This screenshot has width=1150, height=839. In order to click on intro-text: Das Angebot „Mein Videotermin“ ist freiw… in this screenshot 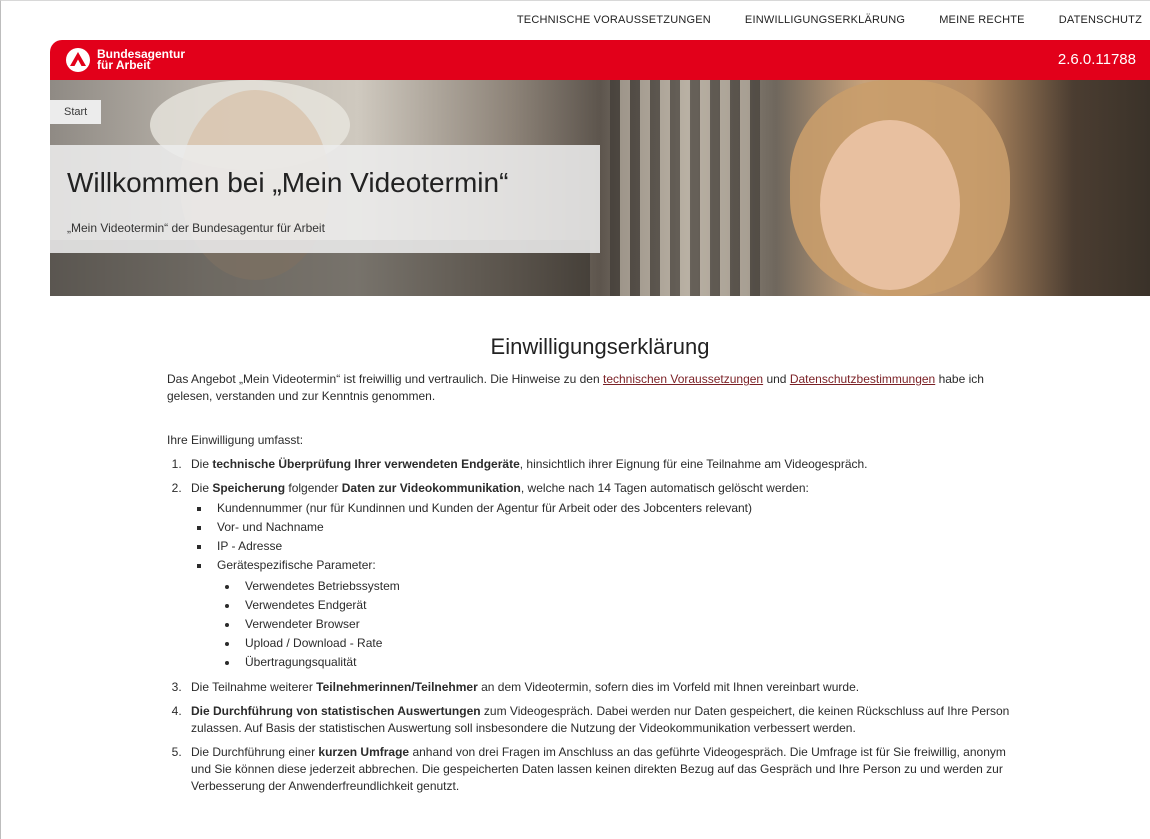, I will do `click(385, 379)`.